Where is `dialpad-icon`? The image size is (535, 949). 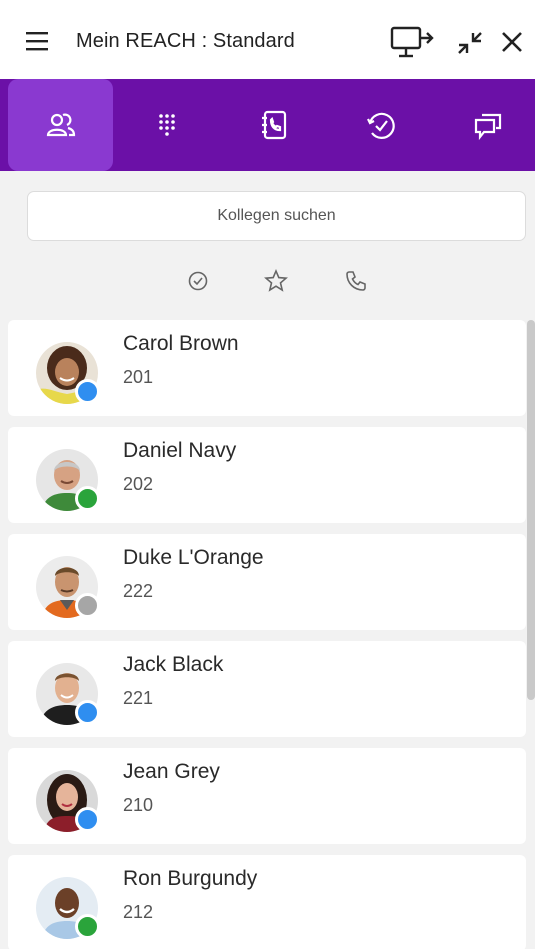 dialpad-icon is located at coordinates (166, 125).